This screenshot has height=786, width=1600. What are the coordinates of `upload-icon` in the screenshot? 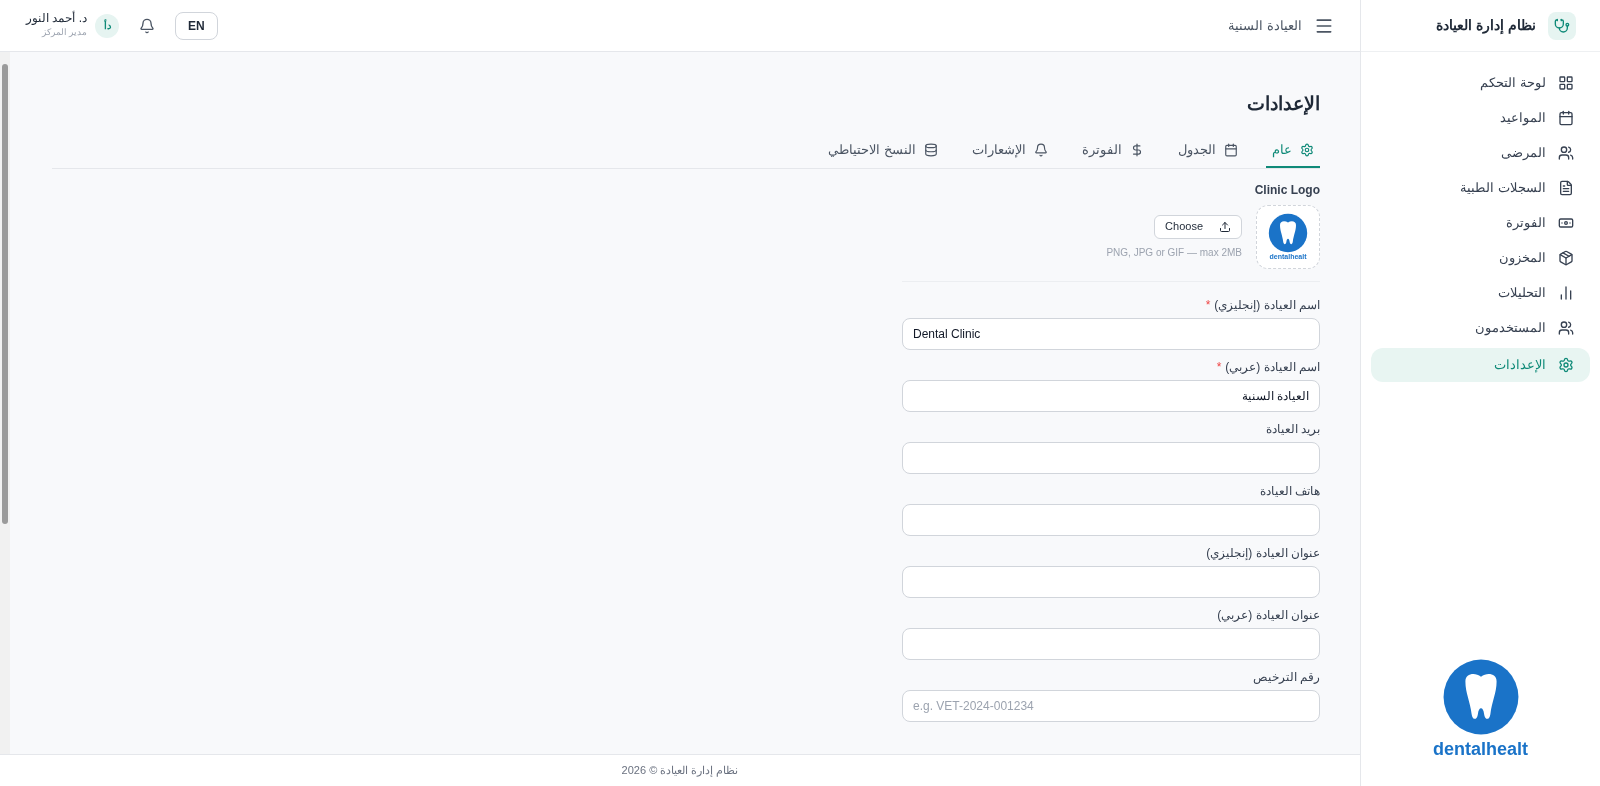 It's located at (1225, 226).